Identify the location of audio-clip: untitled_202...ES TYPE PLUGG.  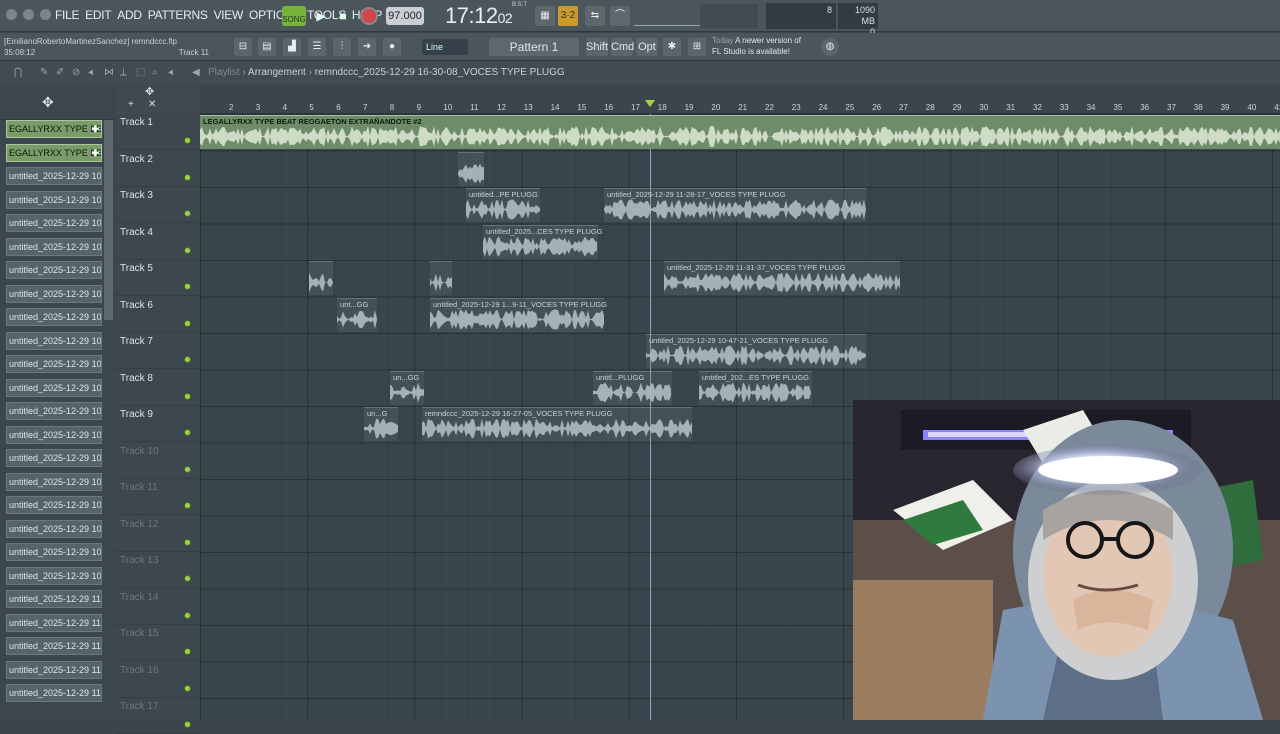
(755, 387).